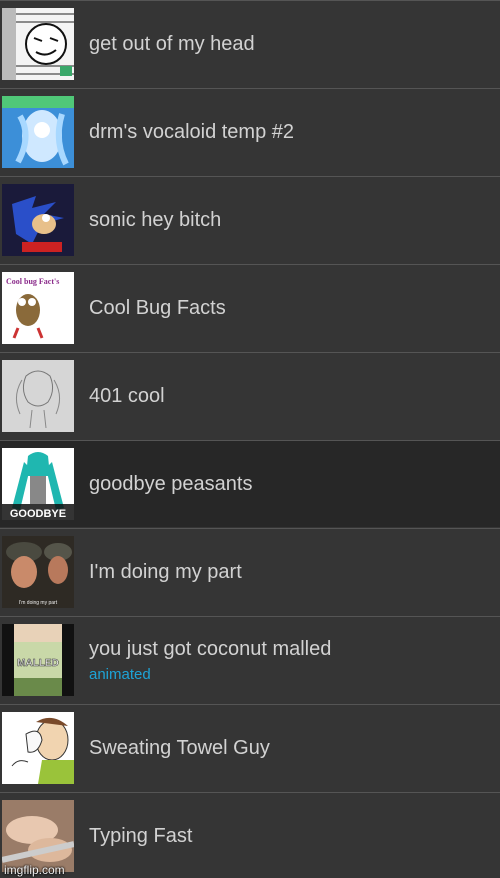 The image size is (500, 878). Describe the element at coordinates (38, 514) in the screenshot. I see `thumb-caption: GOODBYE` at that location.